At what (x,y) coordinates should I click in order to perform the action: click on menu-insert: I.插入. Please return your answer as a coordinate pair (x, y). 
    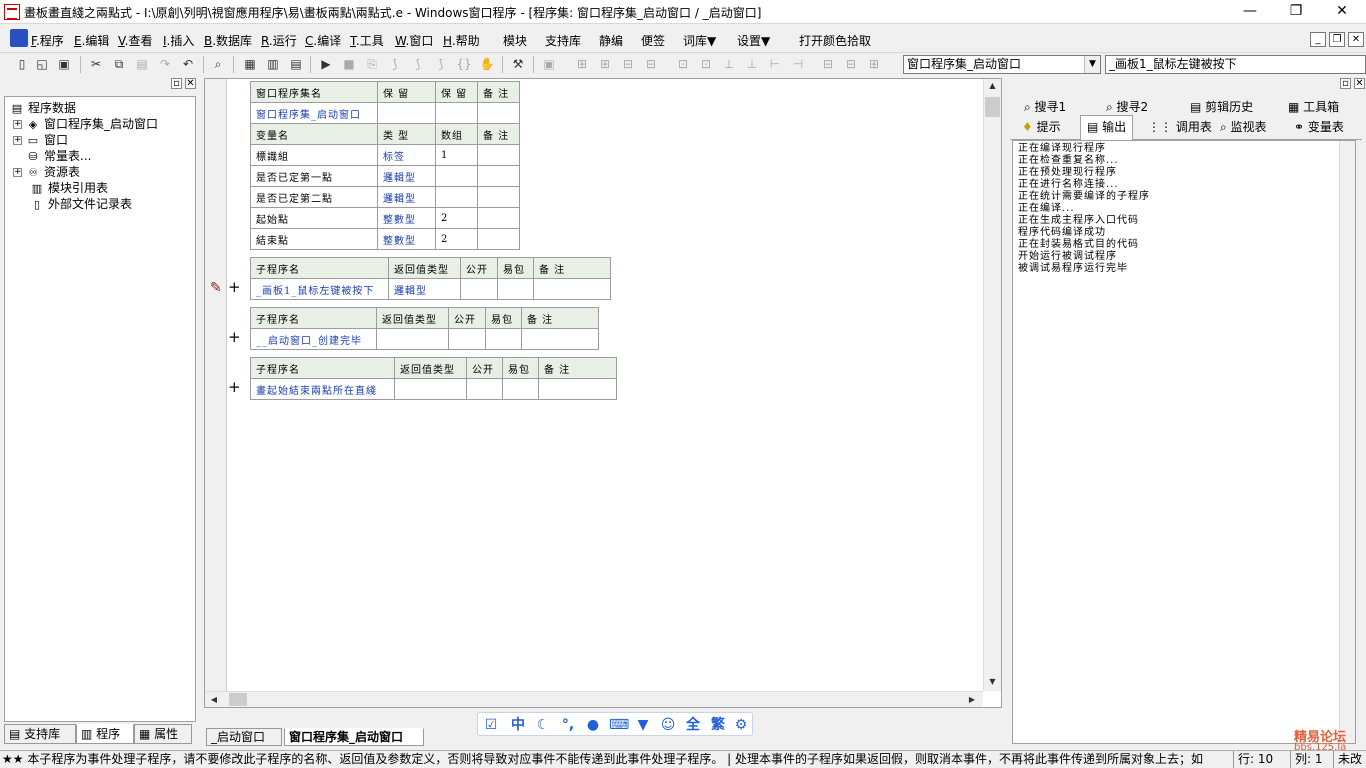
    Looking at the image, I should click on (178, 40).